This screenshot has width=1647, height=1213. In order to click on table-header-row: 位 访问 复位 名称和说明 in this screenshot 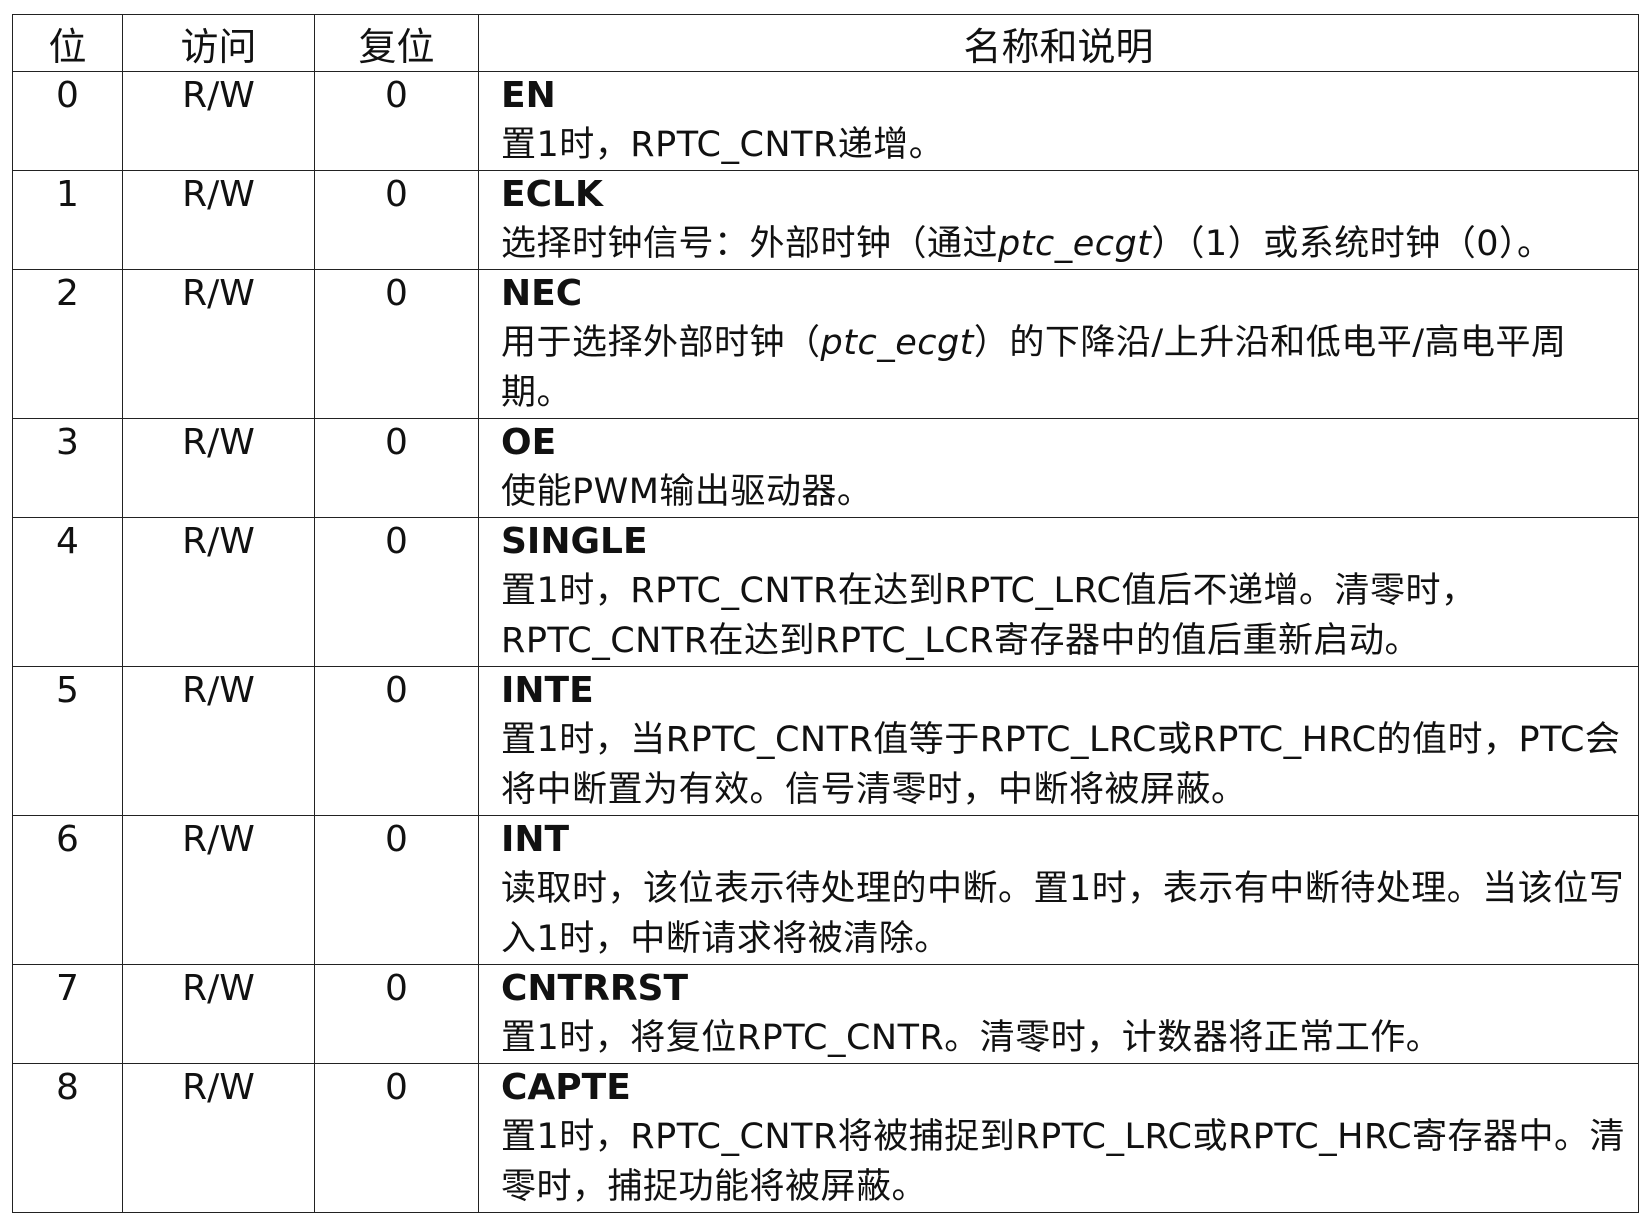, I will do `click(825, 43)`.